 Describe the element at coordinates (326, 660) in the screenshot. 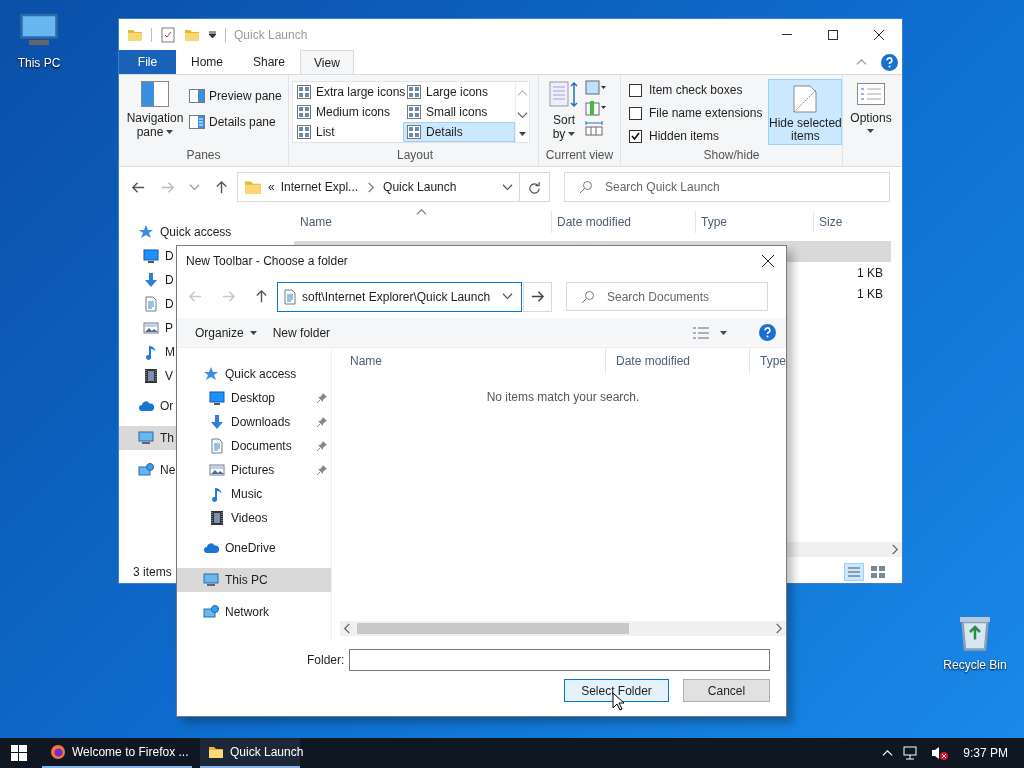

I see `folder-label: Folder:` at that location.